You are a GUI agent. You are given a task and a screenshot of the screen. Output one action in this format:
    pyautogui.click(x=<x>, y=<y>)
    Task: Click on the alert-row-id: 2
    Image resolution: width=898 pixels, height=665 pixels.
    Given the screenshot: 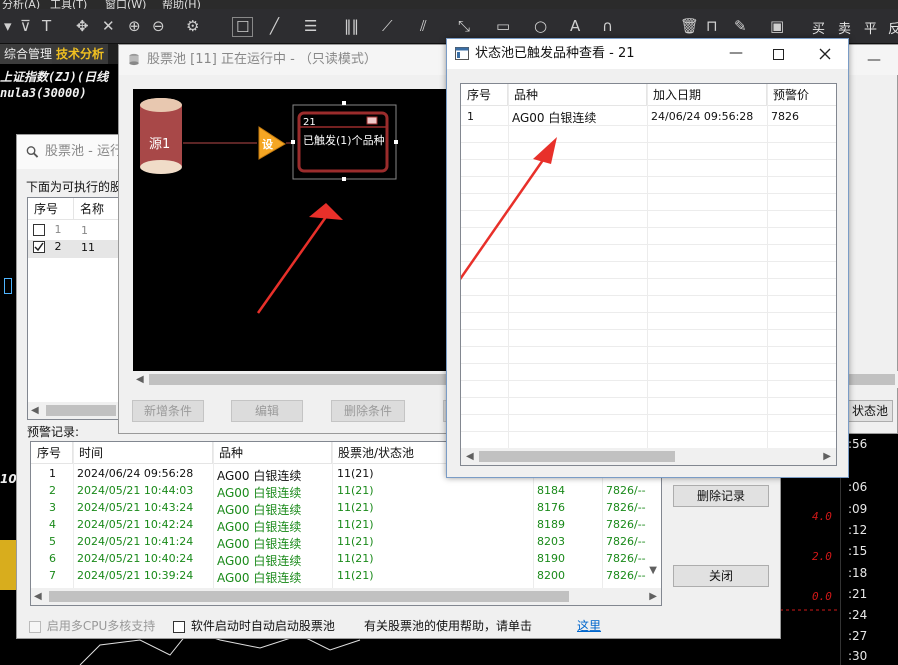 What is the action you would take?
    pyautogui.click(x=52, y=490)
    